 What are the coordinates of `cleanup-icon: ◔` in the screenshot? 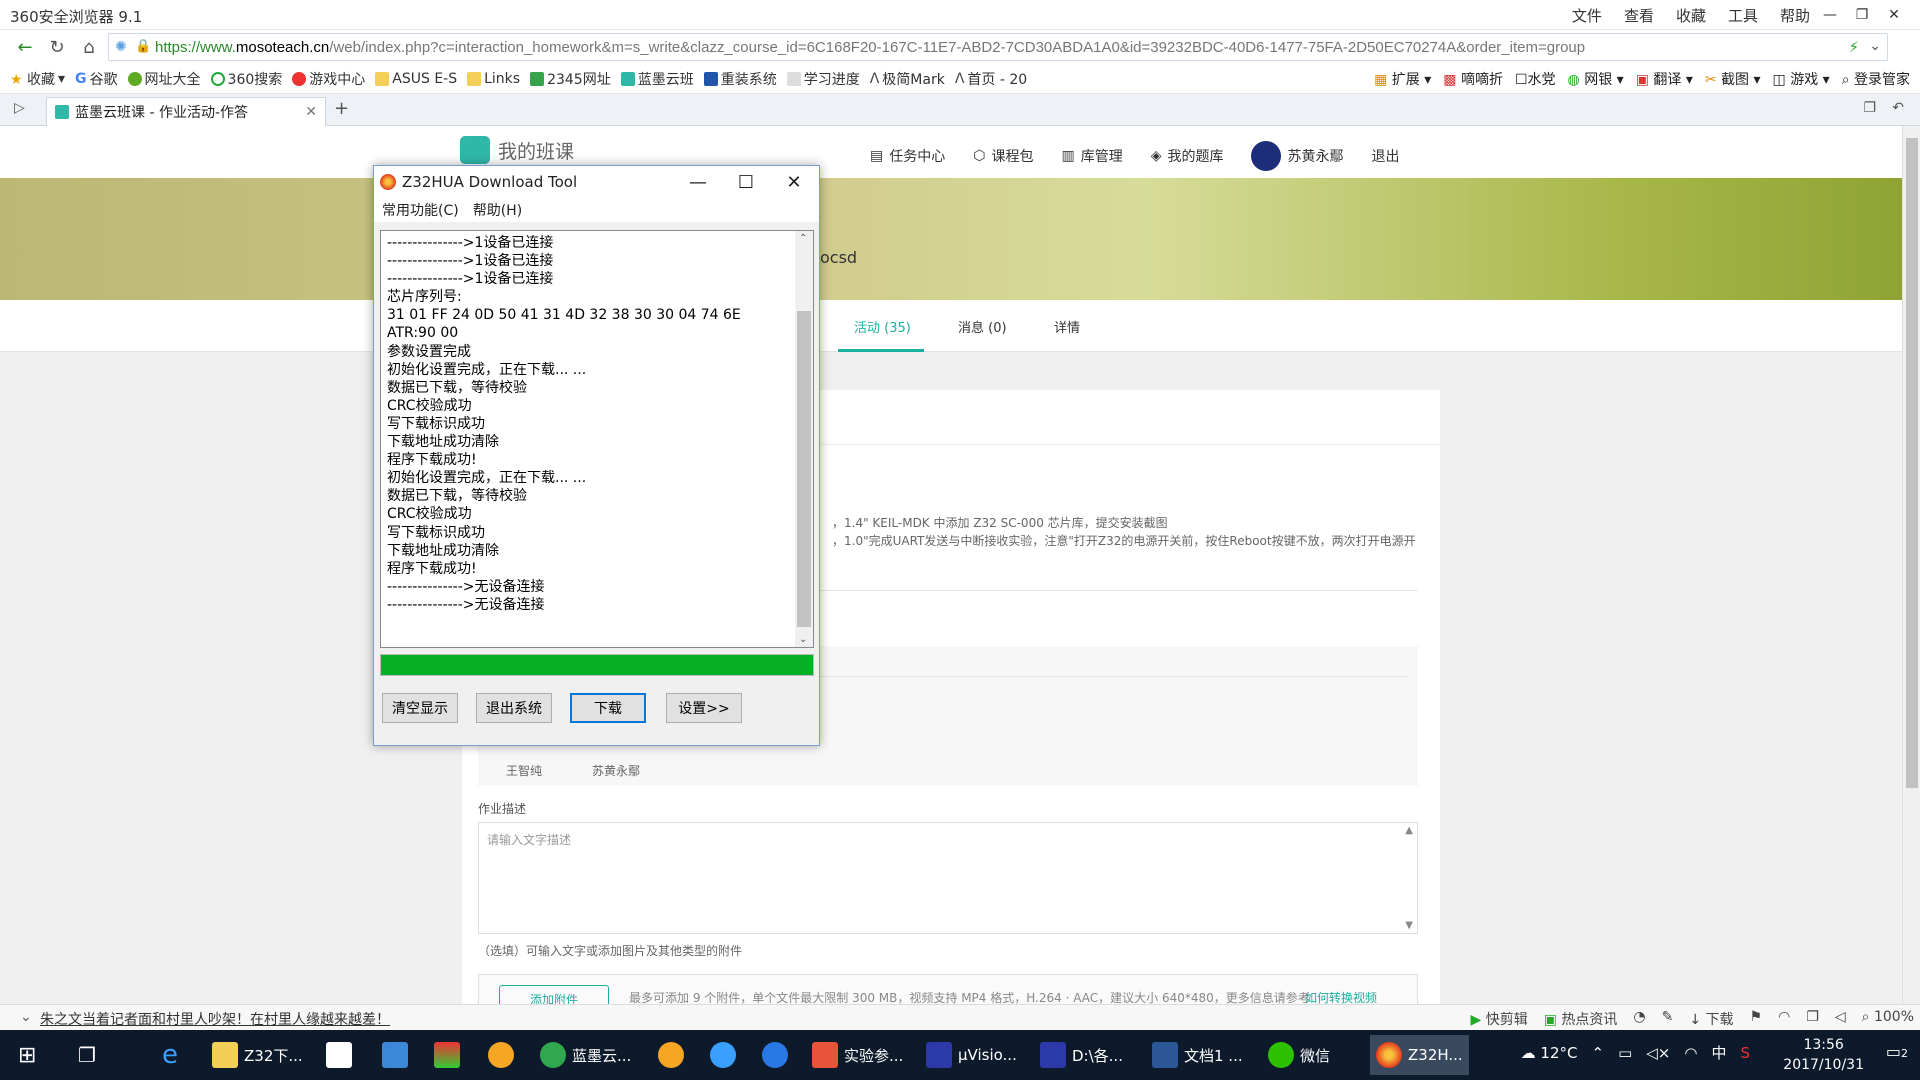 It's located at (1639, 1019).